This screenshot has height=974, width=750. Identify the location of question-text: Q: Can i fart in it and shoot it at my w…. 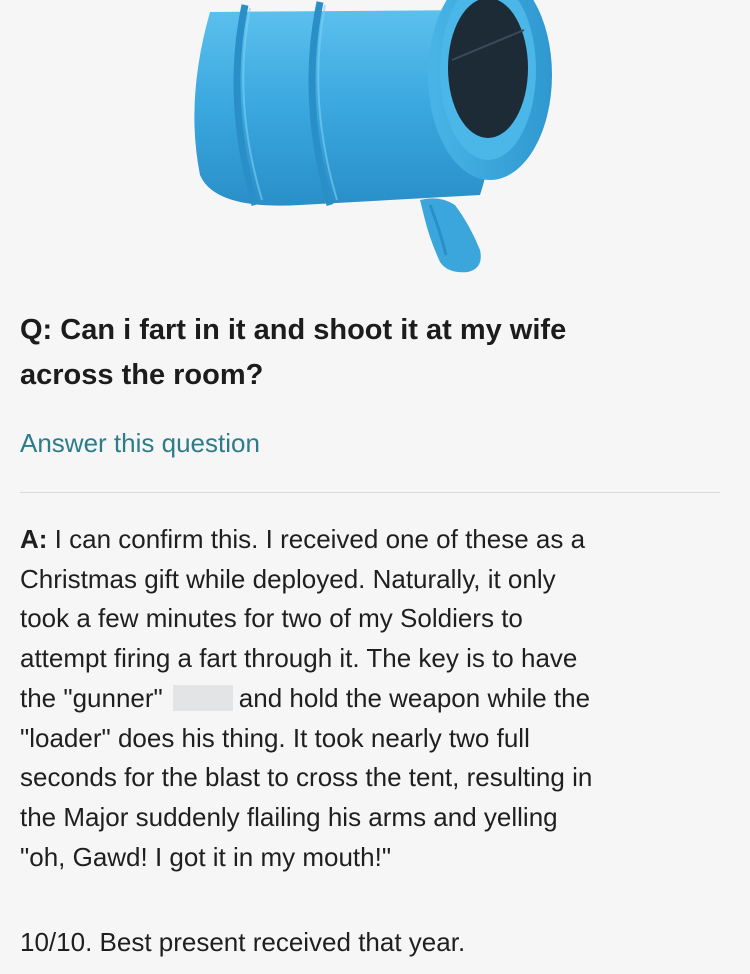
(375, 353).